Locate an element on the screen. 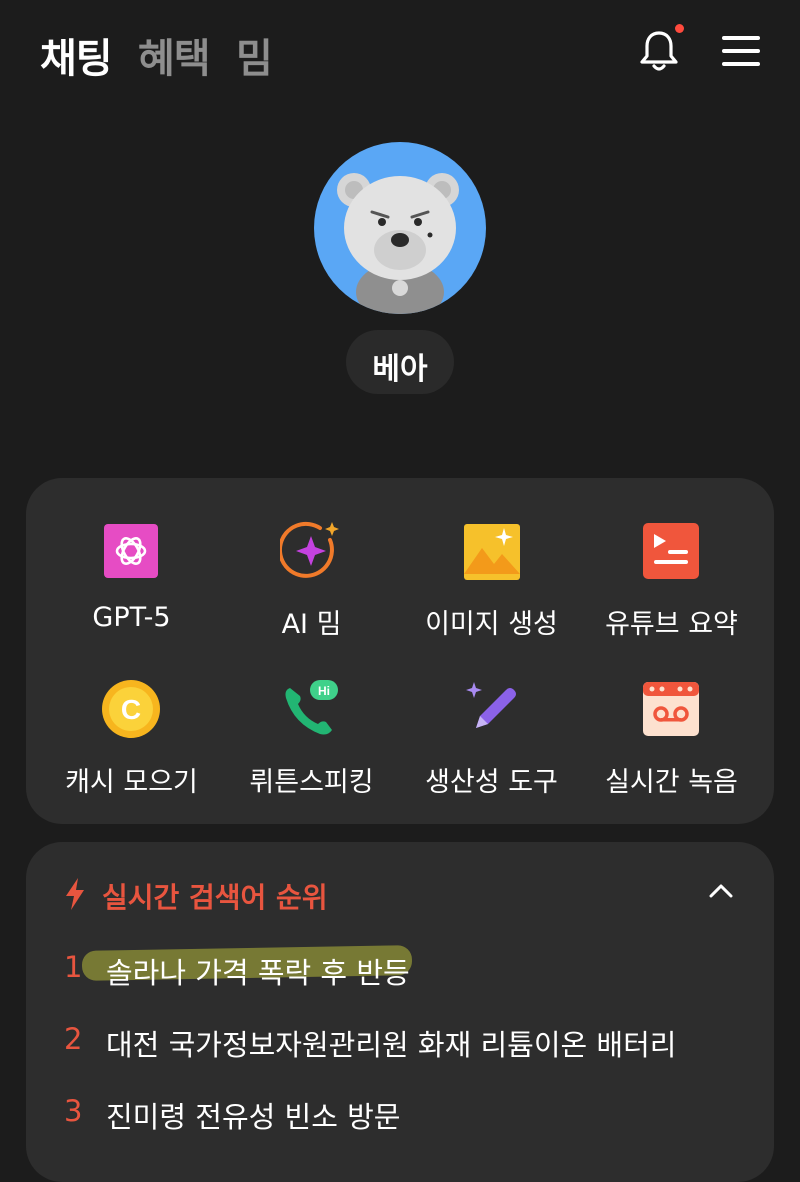 Image resolution: width=800 pixels, height=1182 pixels. trending-text: 솔라나 가격 폭락 후 반등 is located at coordinates (258, 973).